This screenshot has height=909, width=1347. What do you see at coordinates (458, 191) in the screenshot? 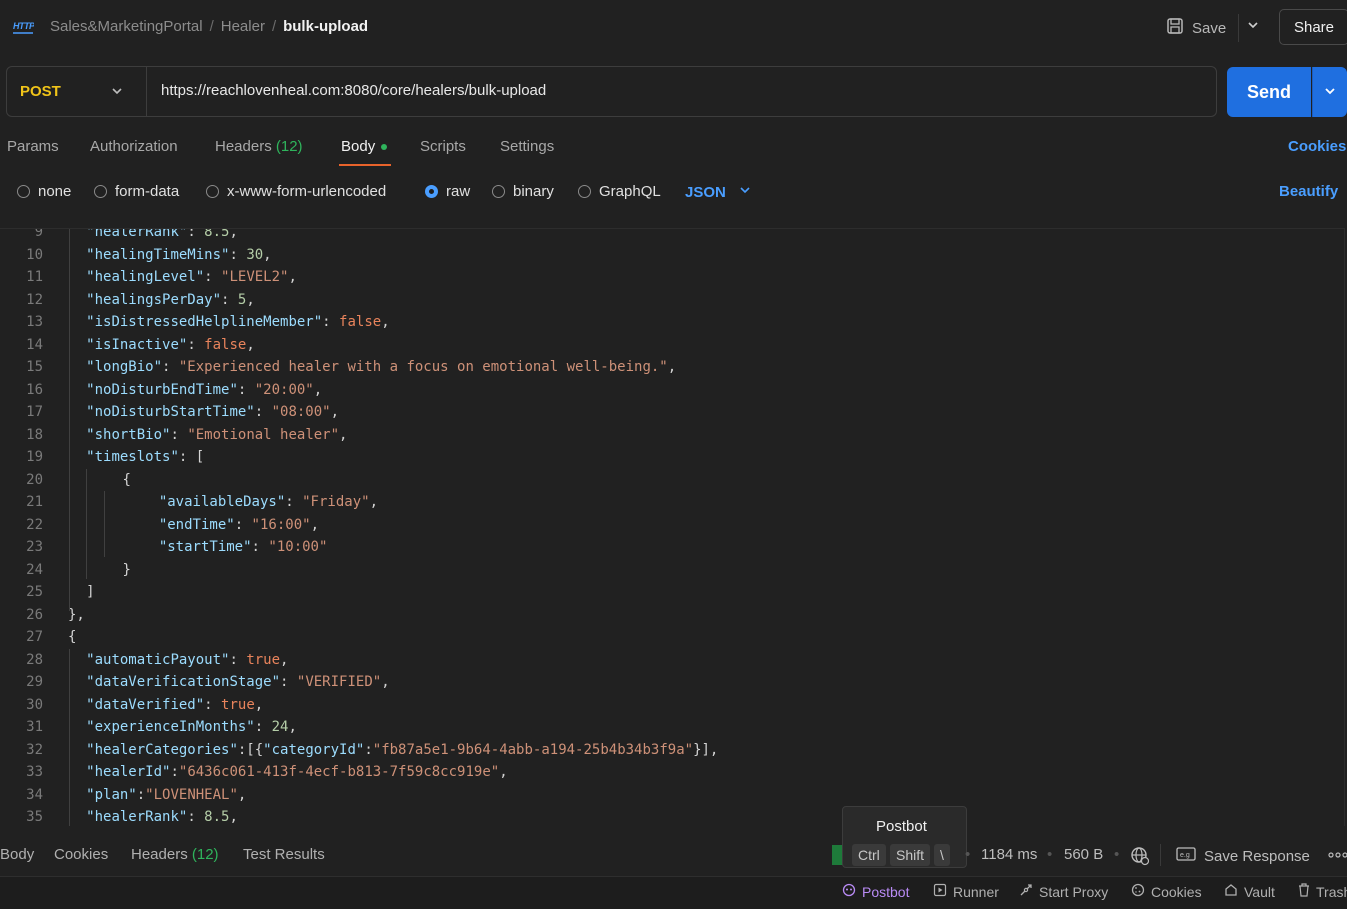
I see `radio-label: raw` at bounding box center [458, 191].